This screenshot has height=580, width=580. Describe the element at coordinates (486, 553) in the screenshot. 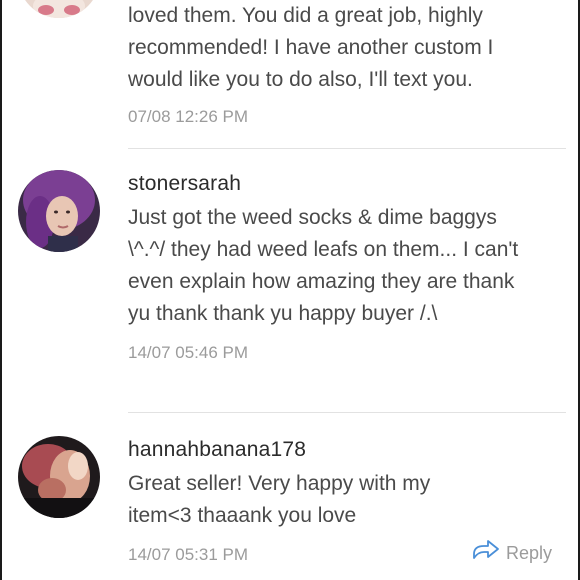

I see `reply-arrow-icon` at that location.